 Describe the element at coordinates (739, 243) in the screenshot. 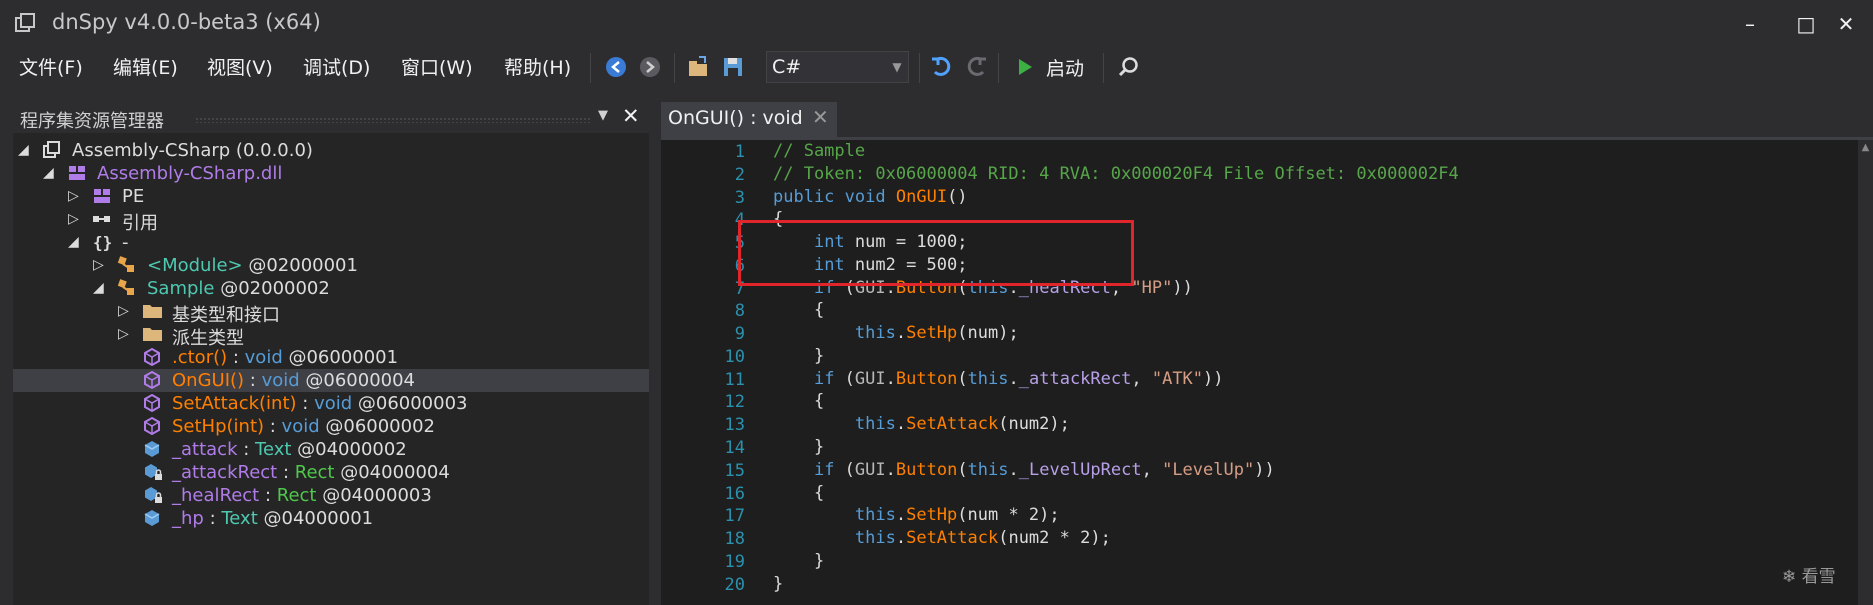

I see `line-number: 5` at that location.